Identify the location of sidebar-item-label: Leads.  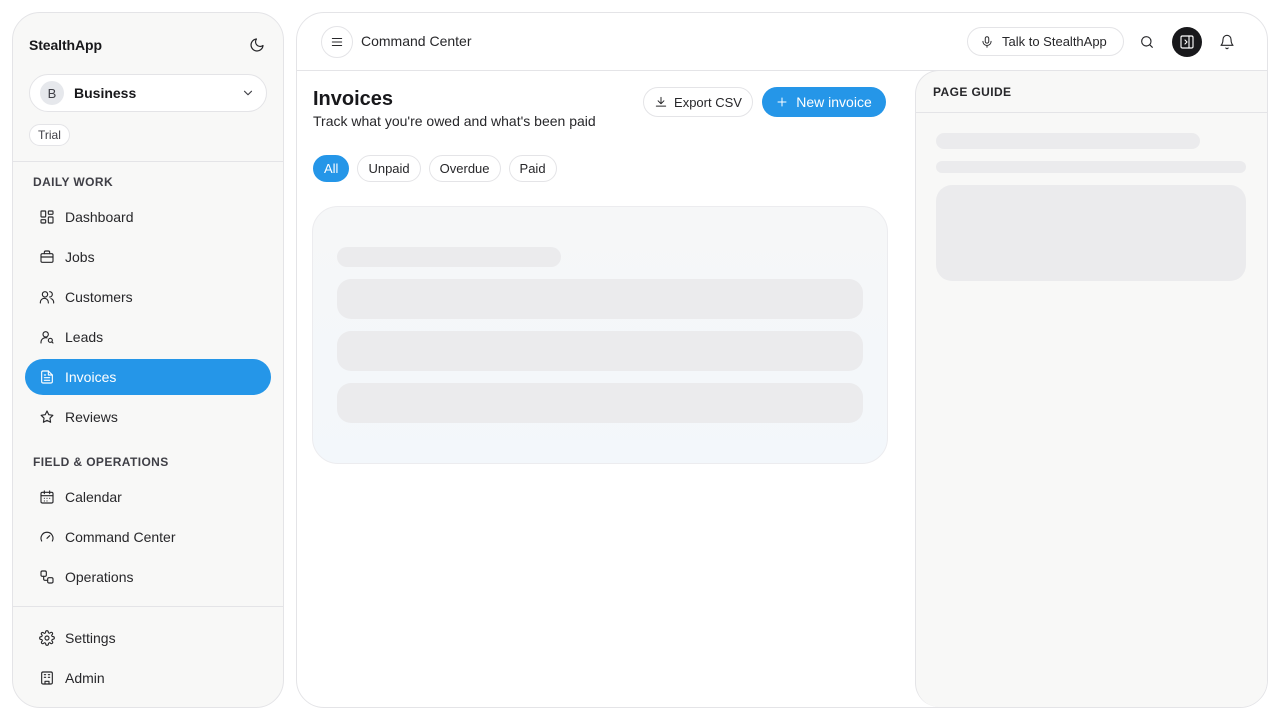
(84, 337).